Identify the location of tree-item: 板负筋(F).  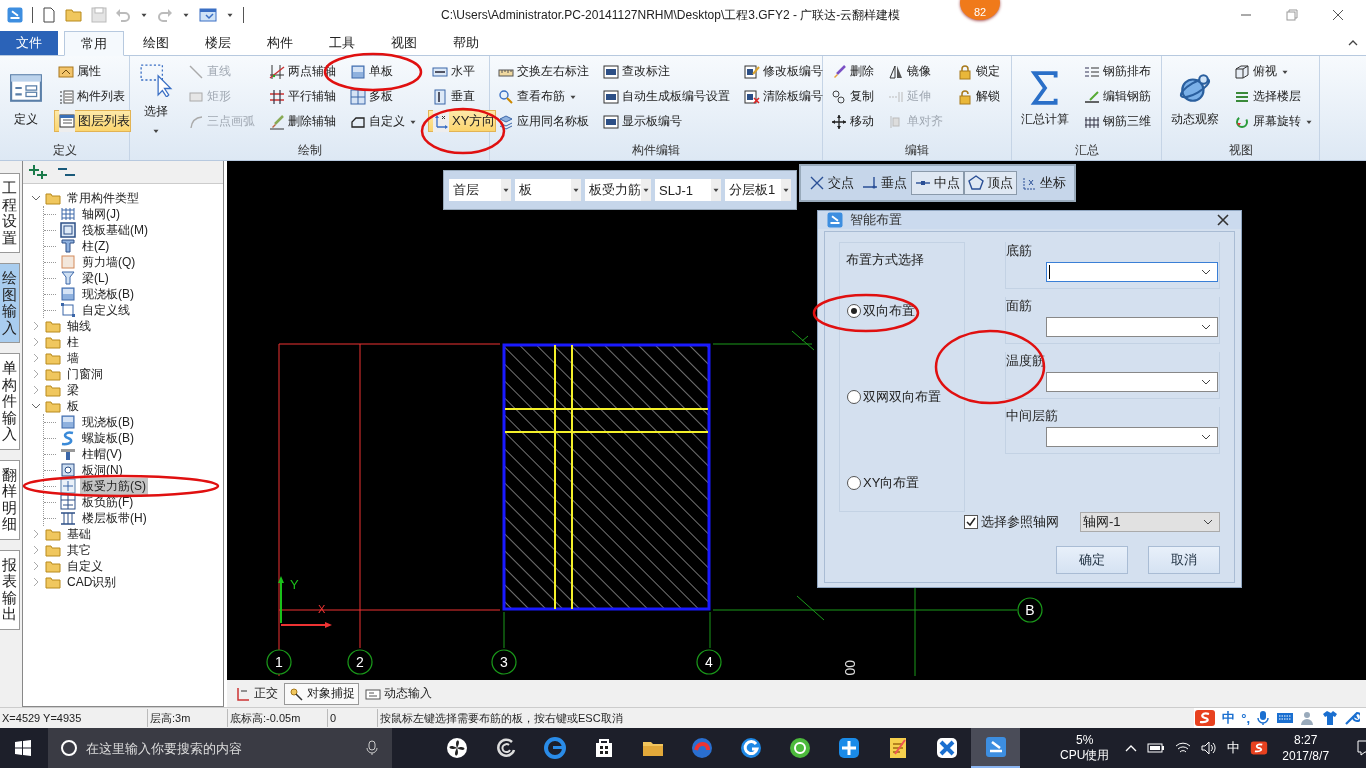
(108, 502).